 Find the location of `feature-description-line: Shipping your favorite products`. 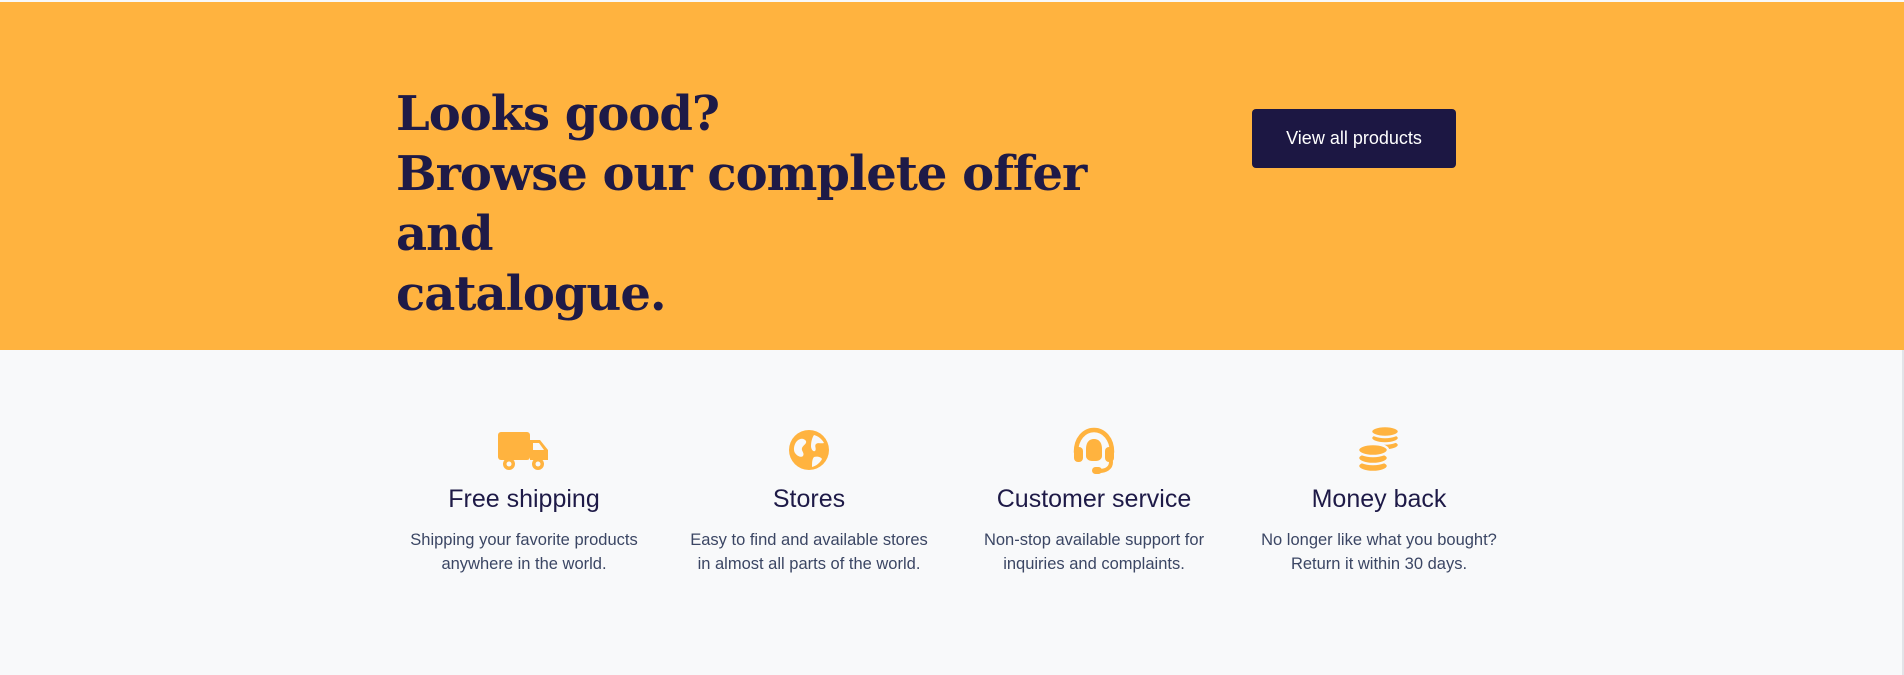

feature-description-line: Shipping your favorite products is located at coordinates (524, 540).